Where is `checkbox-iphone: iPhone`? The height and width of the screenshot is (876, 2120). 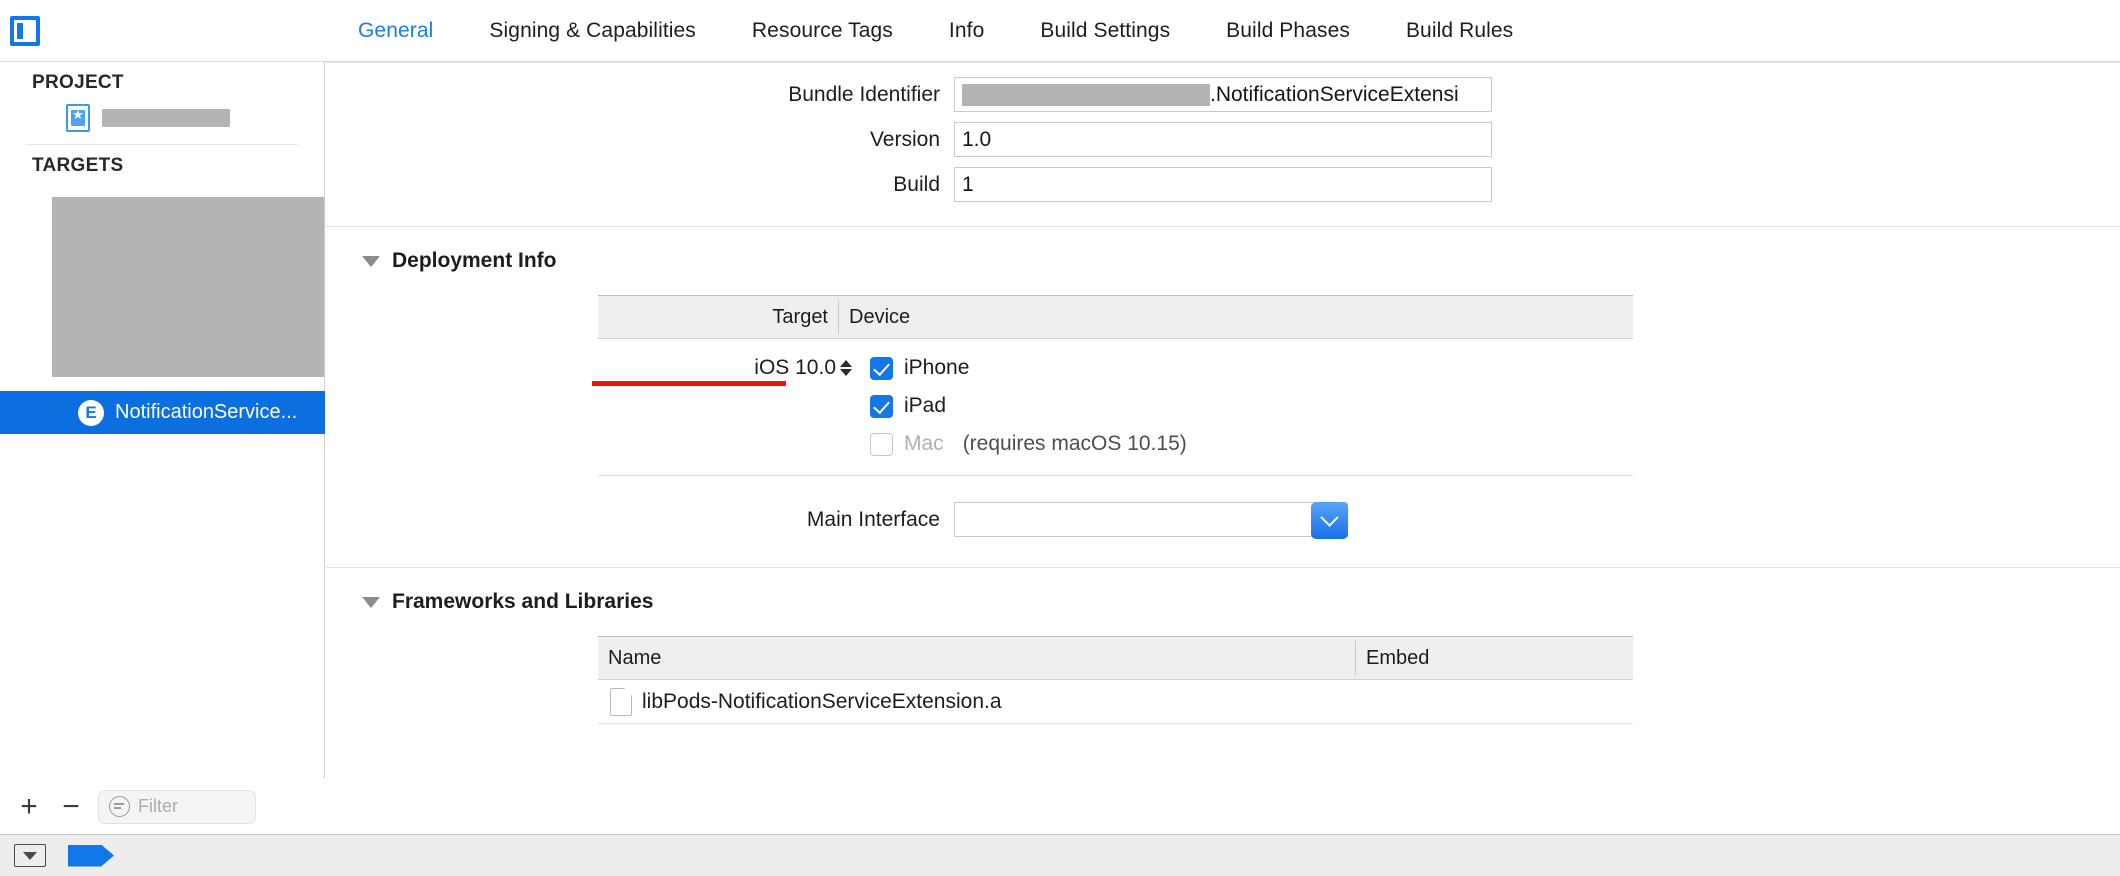
checkbox-iphone: iPhone is located at coordinates (914, 368).